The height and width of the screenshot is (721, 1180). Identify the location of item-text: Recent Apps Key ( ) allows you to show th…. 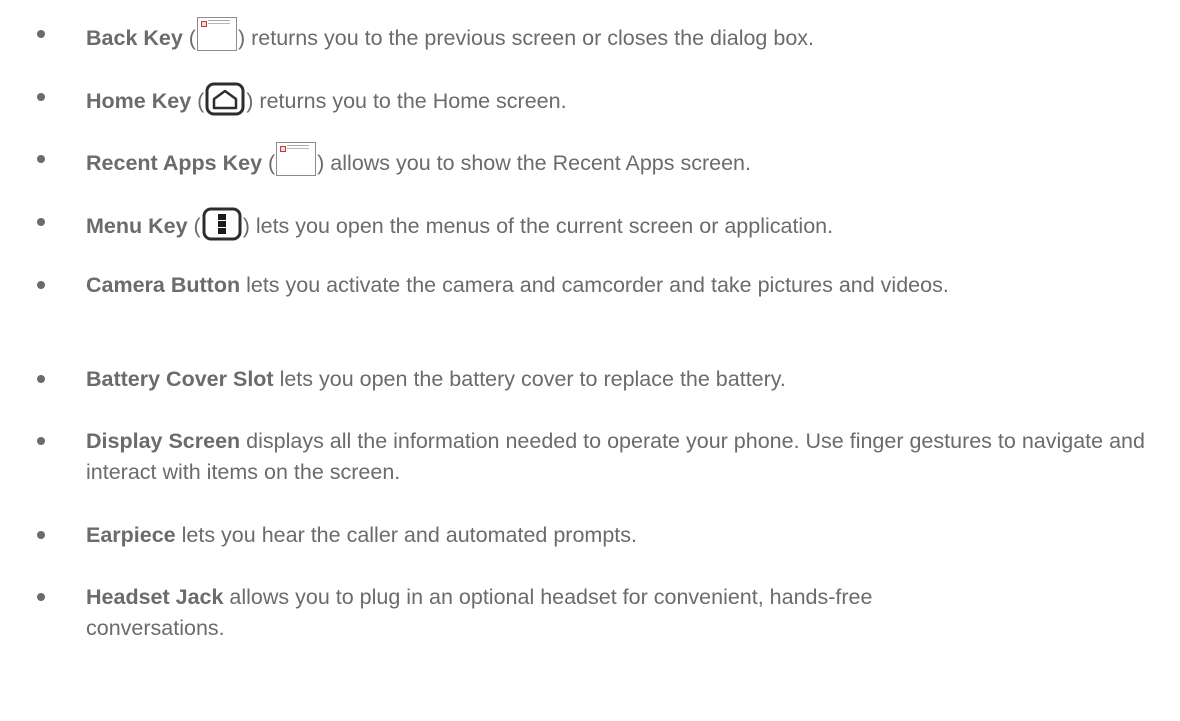
(626, 160).